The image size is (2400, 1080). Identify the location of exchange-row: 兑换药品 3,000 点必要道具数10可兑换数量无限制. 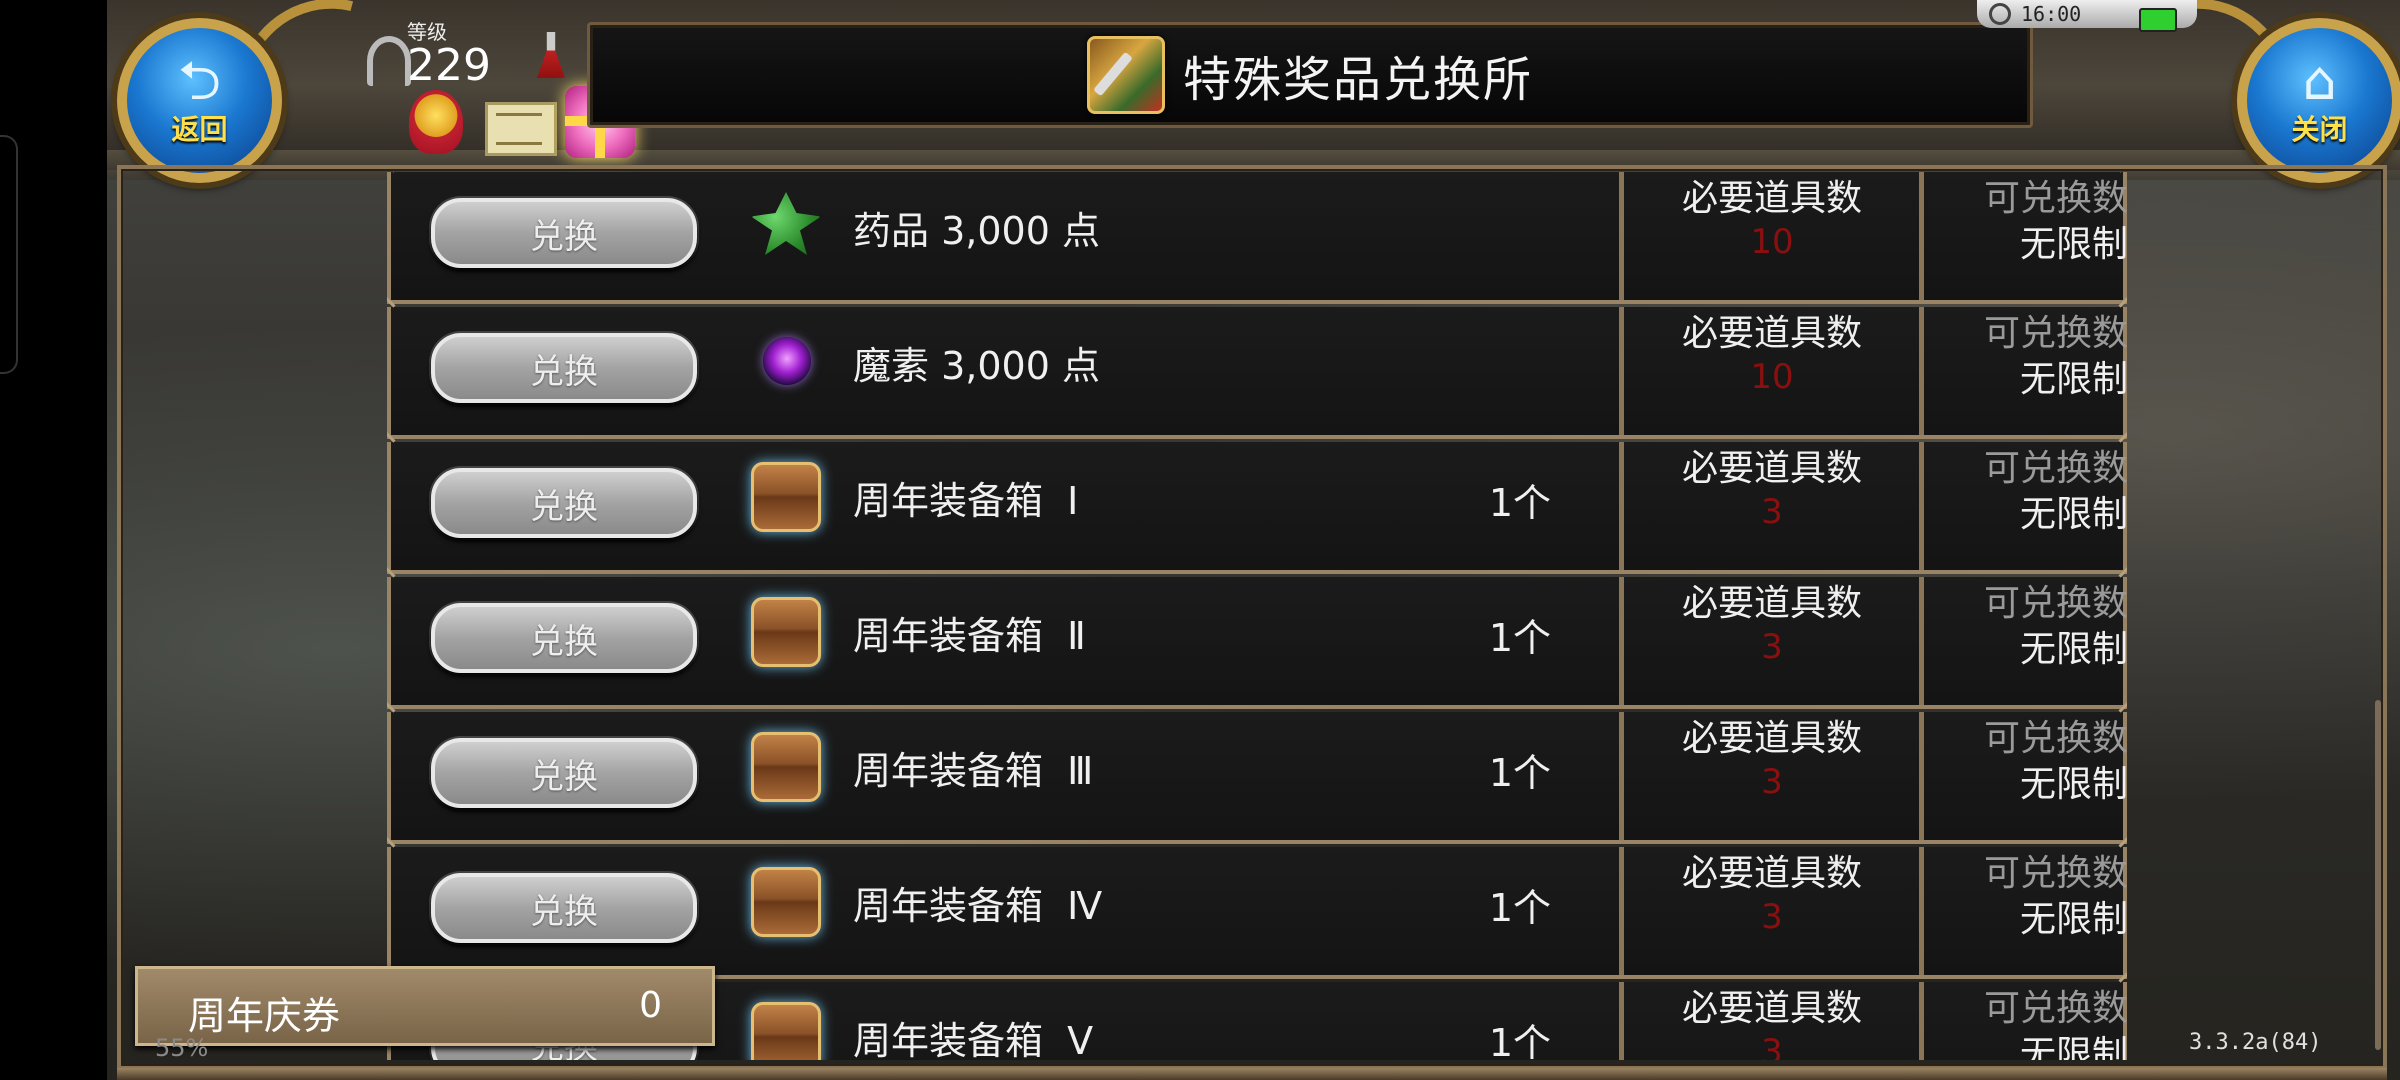
(1257, 238).